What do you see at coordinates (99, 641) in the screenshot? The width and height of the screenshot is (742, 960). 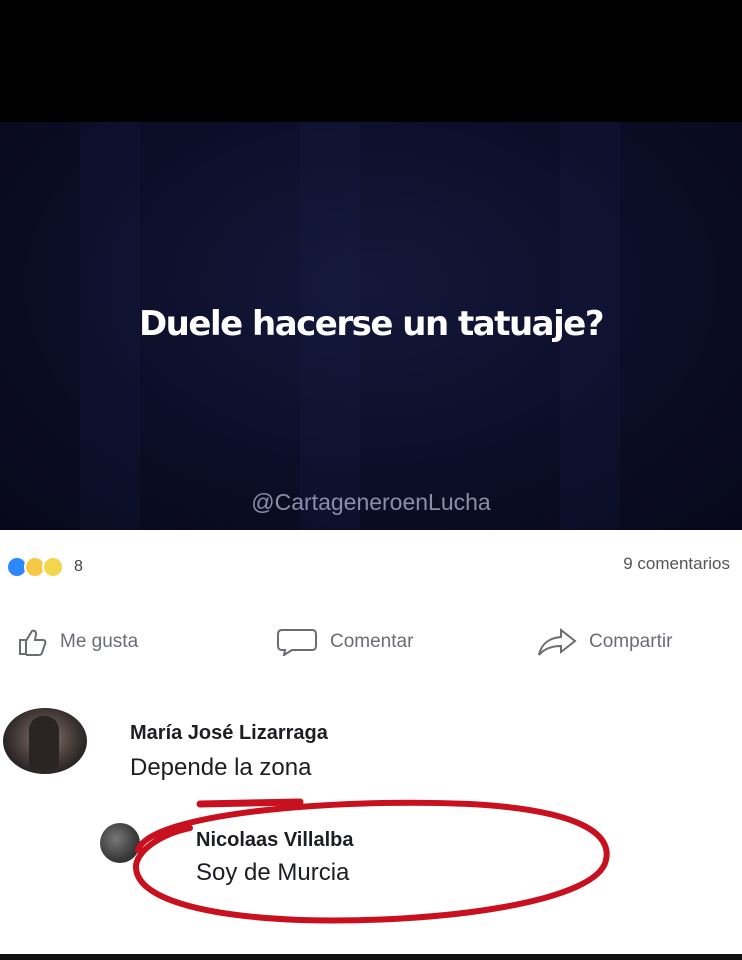 I see `like-label: Me gusta` at bounding box center [99, 641].